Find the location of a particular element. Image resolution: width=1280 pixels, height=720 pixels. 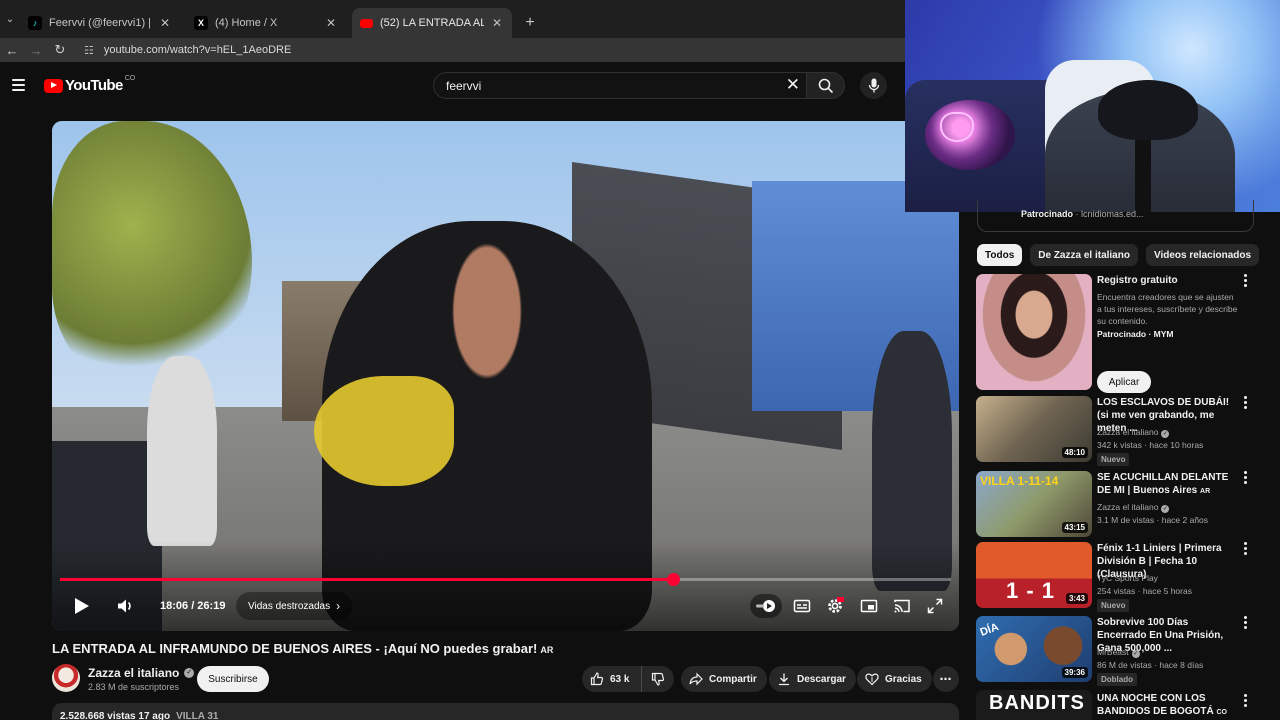

like-button: 63 k is located at coordinates (612, 679).